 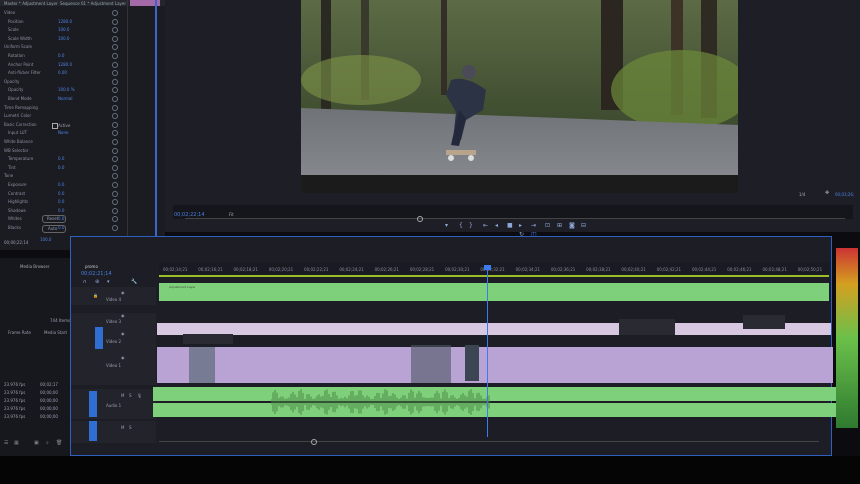 What do you see at coordinates (420, 219) in the screenshot?
I see `scrub-handle` at bounding box center [420, 219].